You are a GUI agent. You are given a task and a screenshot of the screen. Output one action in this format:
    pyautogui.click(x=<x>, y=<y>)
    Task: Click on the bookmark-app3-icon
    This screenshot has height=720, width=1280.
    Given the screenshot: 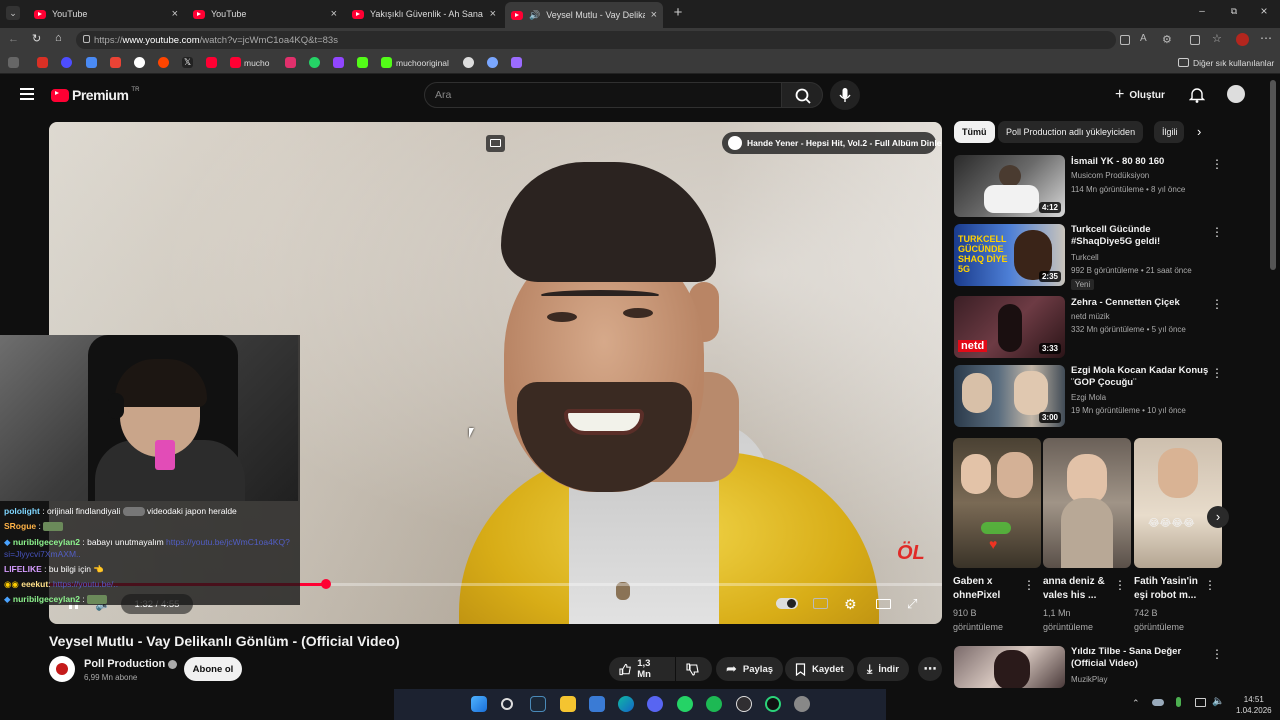 What is the action you would take?
    pyautogui.click(x=492, y=62)
    